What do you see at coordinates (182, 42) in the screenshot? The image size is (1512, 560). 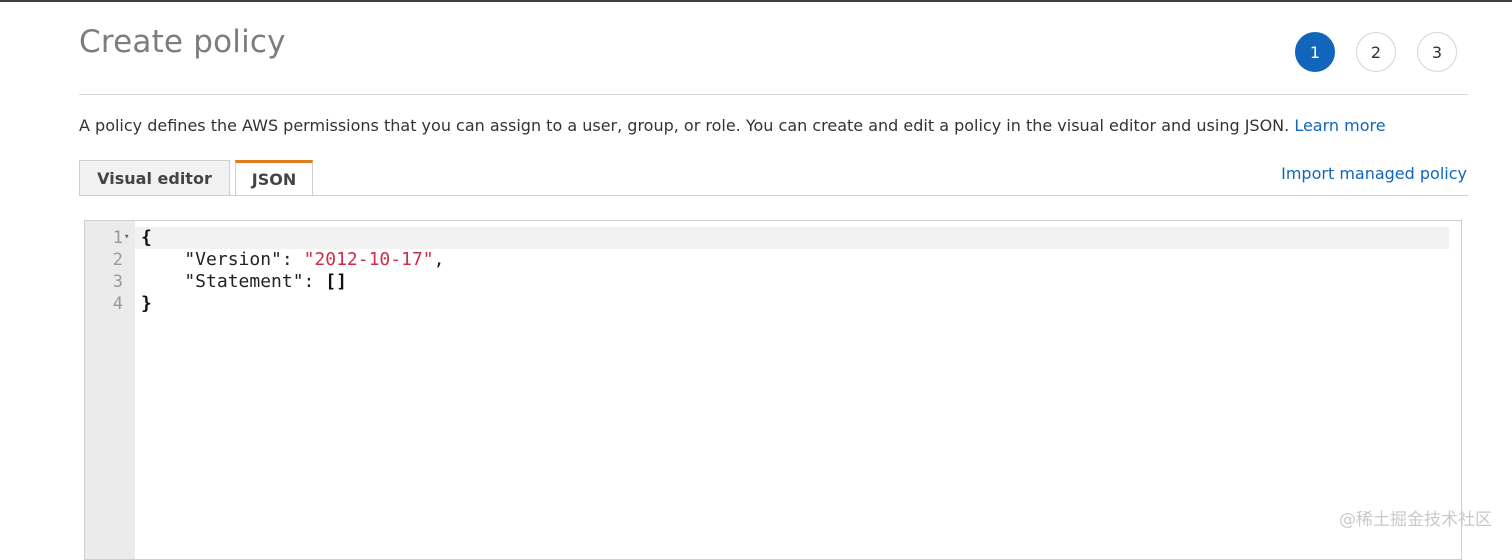 I see `page-title: Create policy` at bounding box center [182, 42].